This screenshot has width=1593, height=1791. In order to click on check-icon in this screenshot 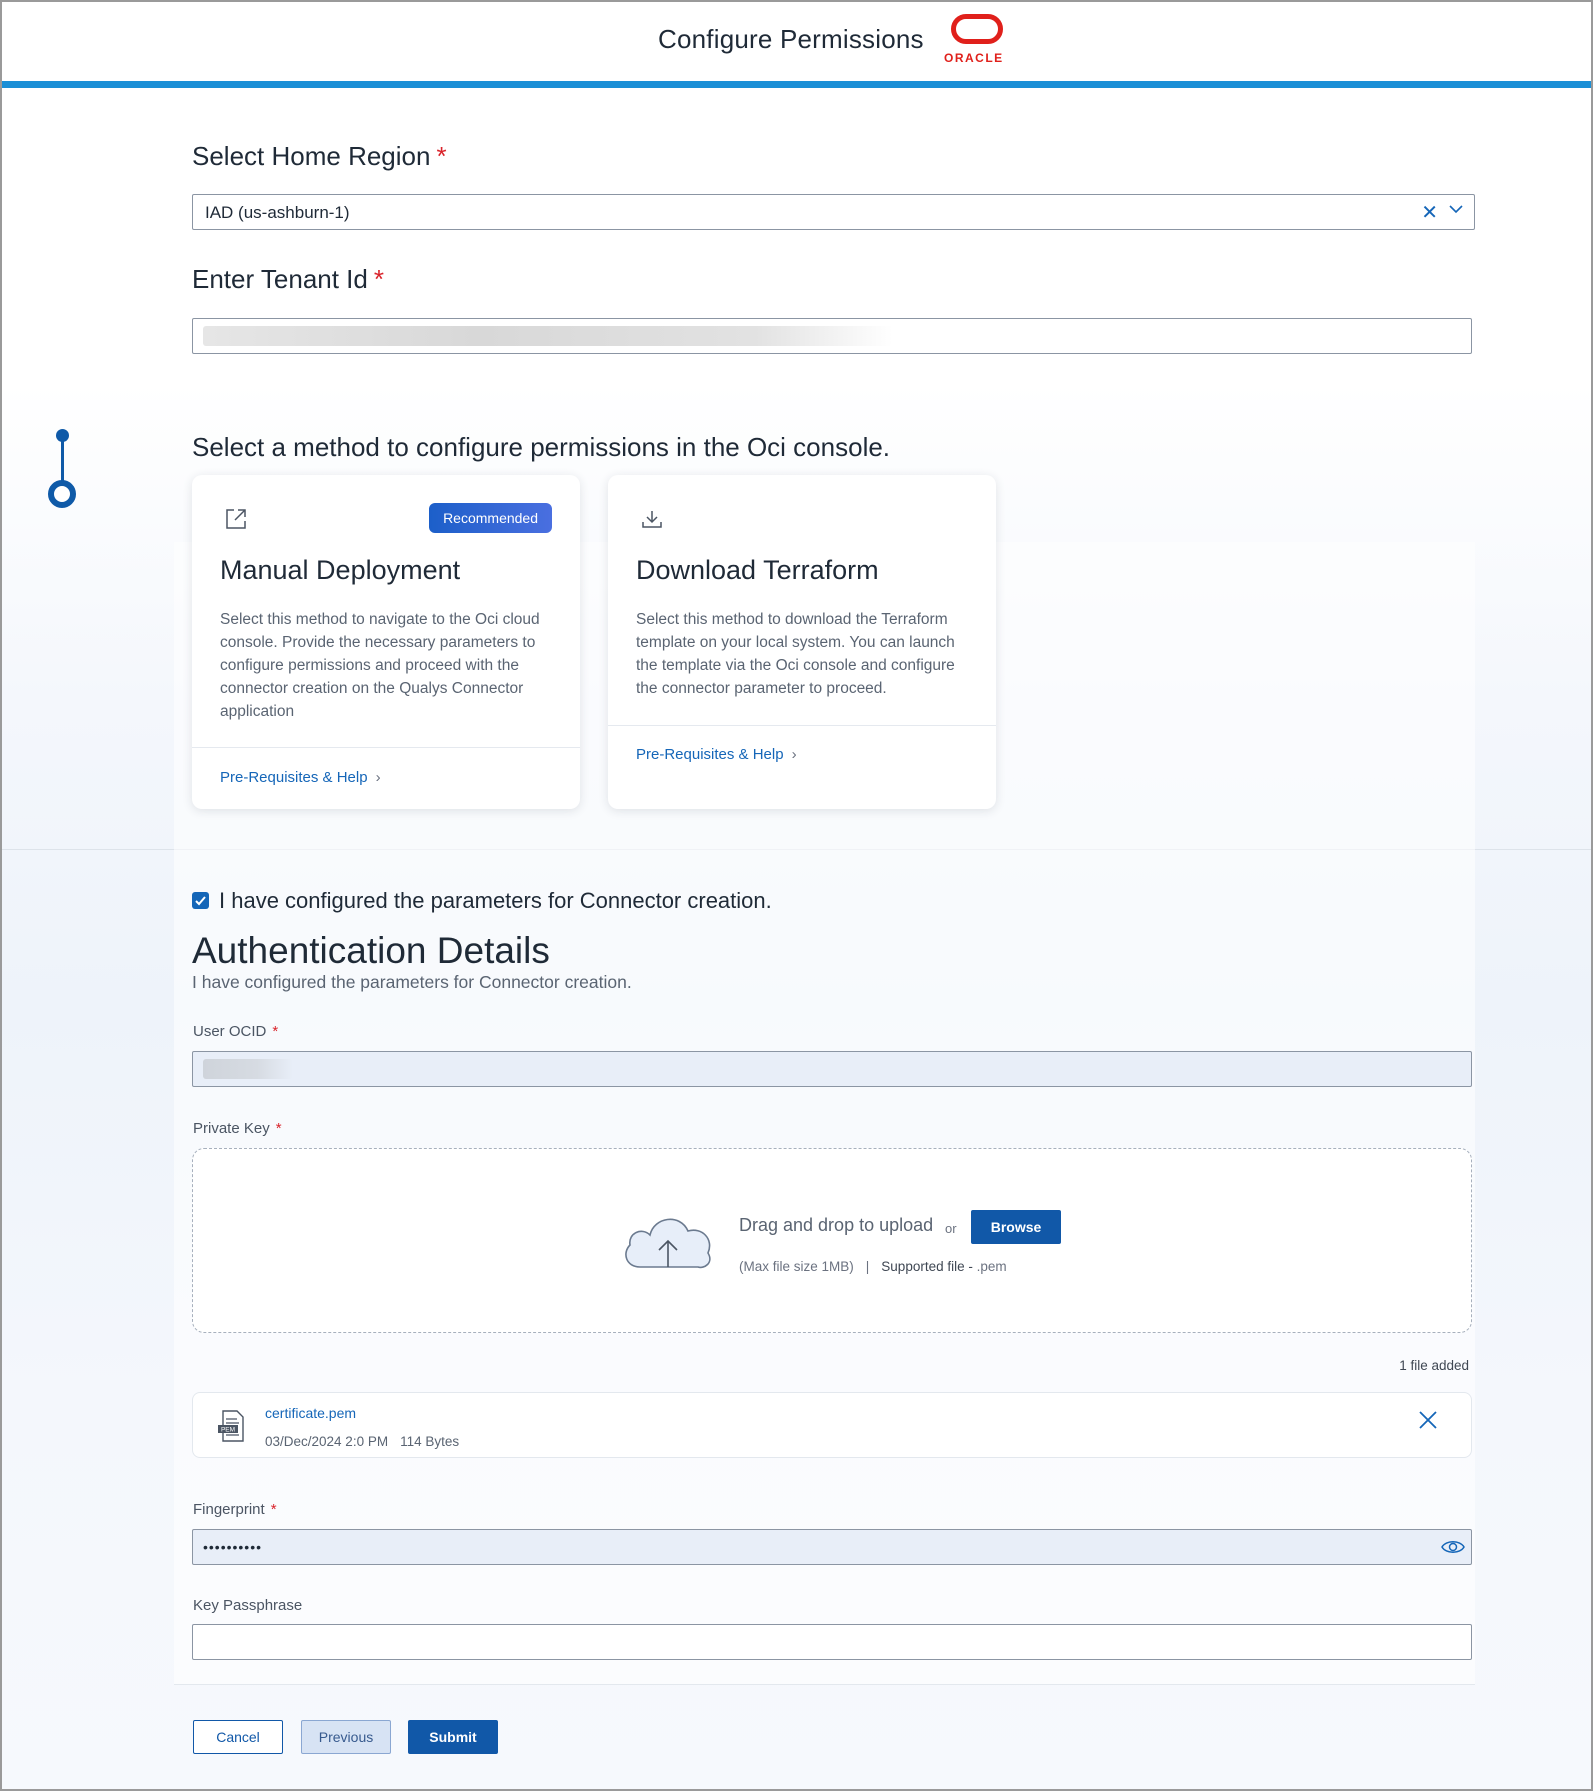, I will do `click(200, 901)`.